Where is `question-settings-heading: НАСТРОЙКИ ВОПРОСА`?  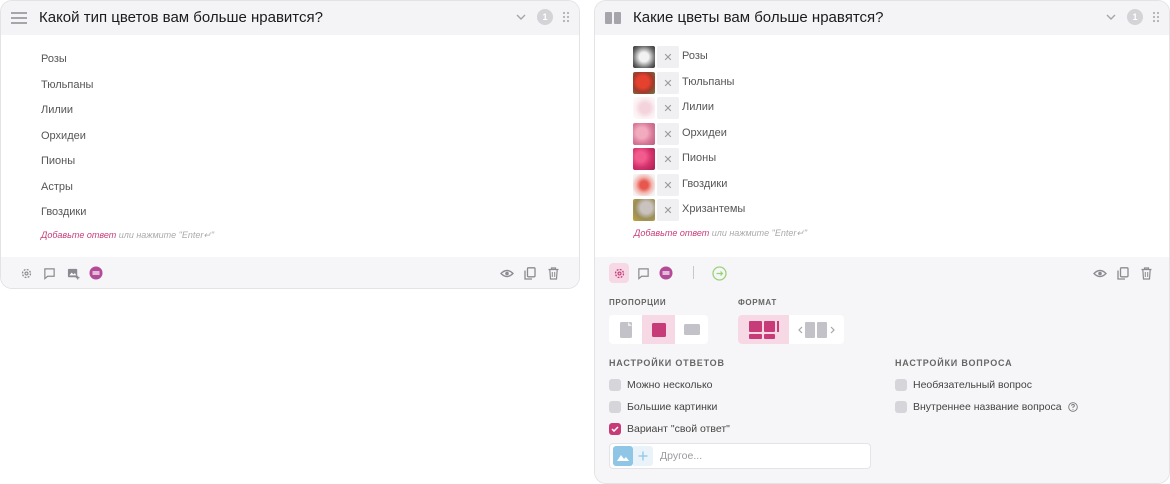 question-settings-heading: НАСТРОЙКИ ВОПРОСА is located at coordinates (954, 363).